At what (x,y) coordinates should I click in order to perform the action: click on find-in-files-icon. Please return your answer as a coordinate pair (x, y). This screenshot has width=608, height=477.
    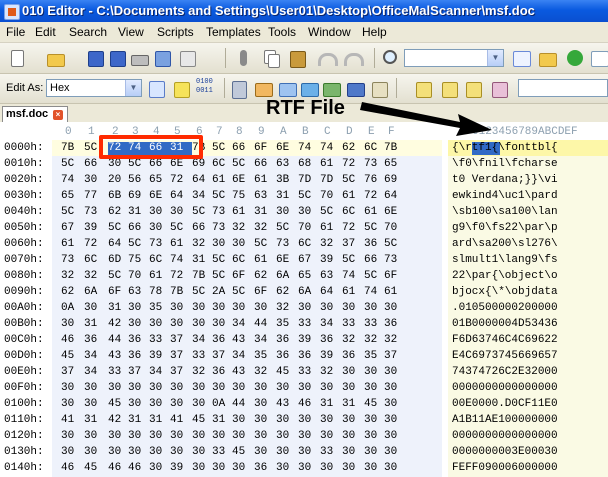
    Looking at the image, I should click on (547, 58).